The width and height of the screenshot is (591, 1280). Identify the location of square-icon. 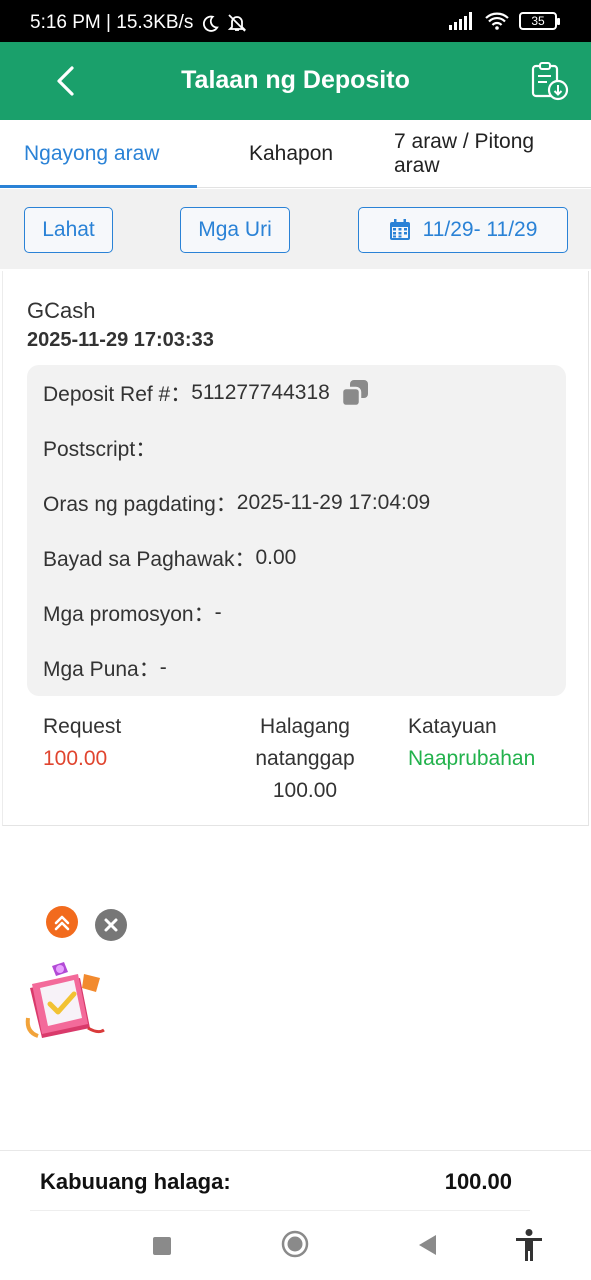
(162, 1246).